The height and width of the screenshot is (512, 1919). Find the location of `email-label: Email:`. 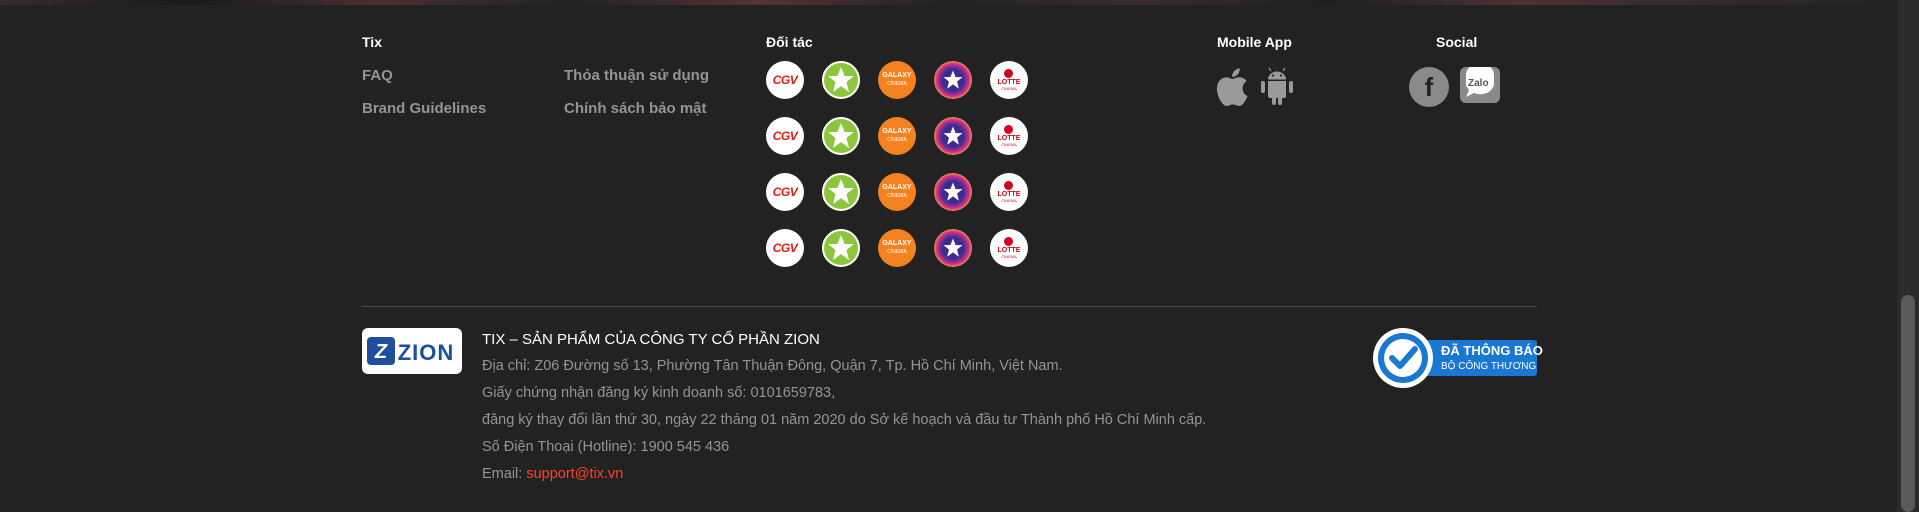

email-label: Email: is located at coordinates (504, 474).